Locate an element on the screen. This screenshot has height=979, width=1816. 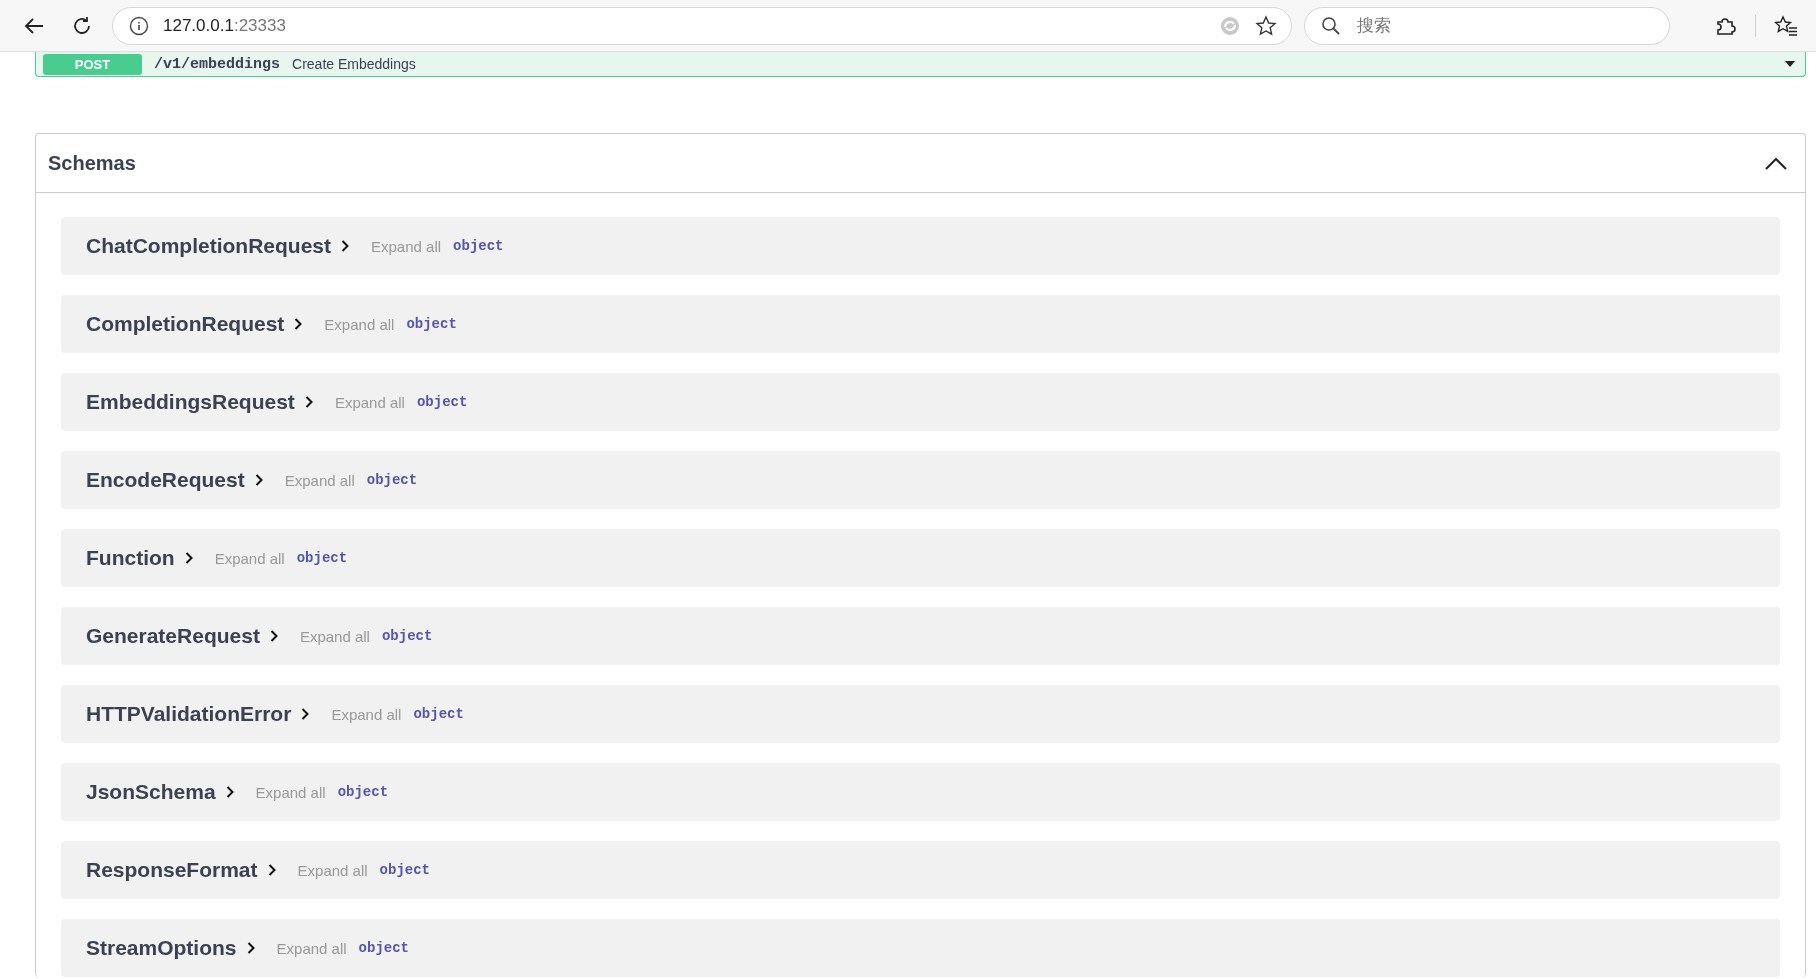
schemas-header: Schemas is located at coordinates (920, 163).